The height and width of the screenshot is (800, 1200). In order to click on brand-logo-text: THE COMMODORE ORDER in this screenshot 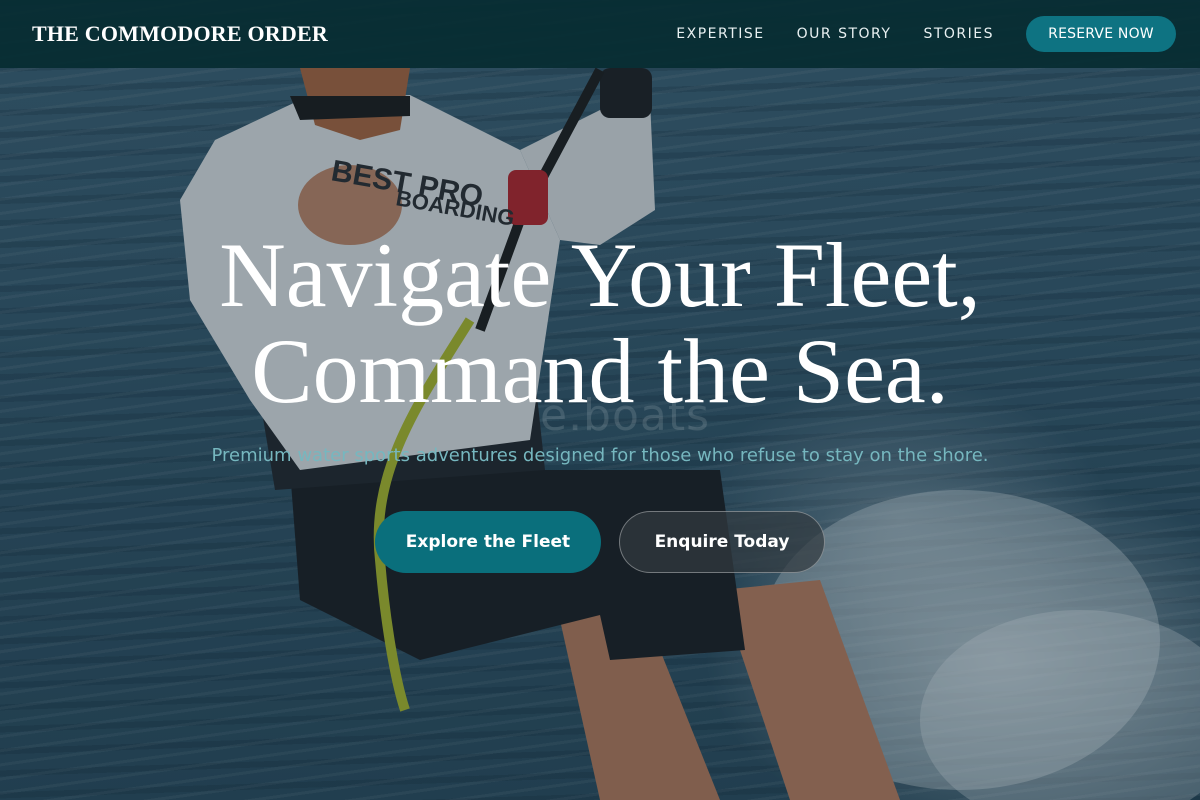, I will do `click(180, 34)`.